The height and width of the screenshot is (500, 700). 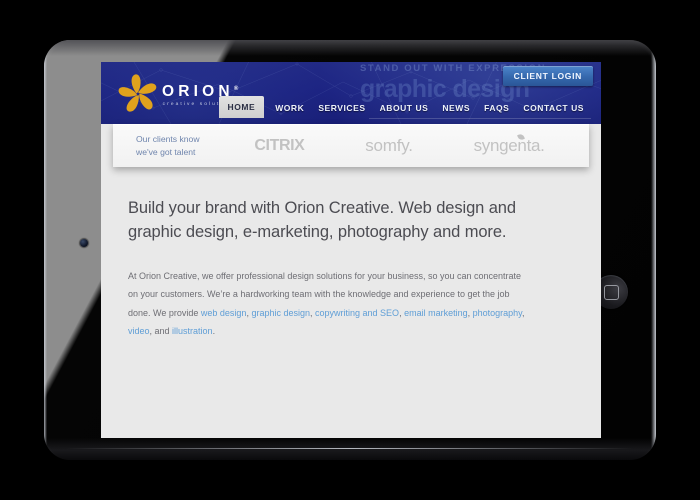 I want to click on rounded-square-icon, so click(x=611, y=292).